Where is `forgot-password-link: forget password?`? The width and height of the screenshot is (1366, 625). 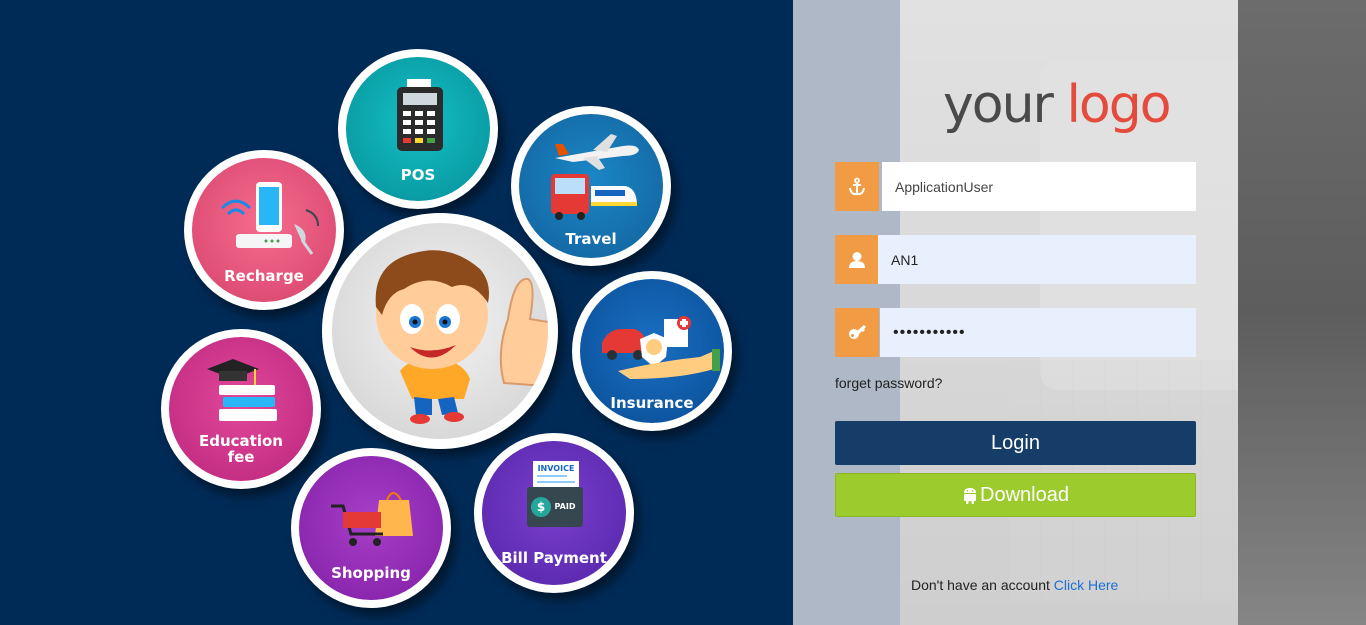
forgot-password-link: forget password? is located at coordinates (888, 383).